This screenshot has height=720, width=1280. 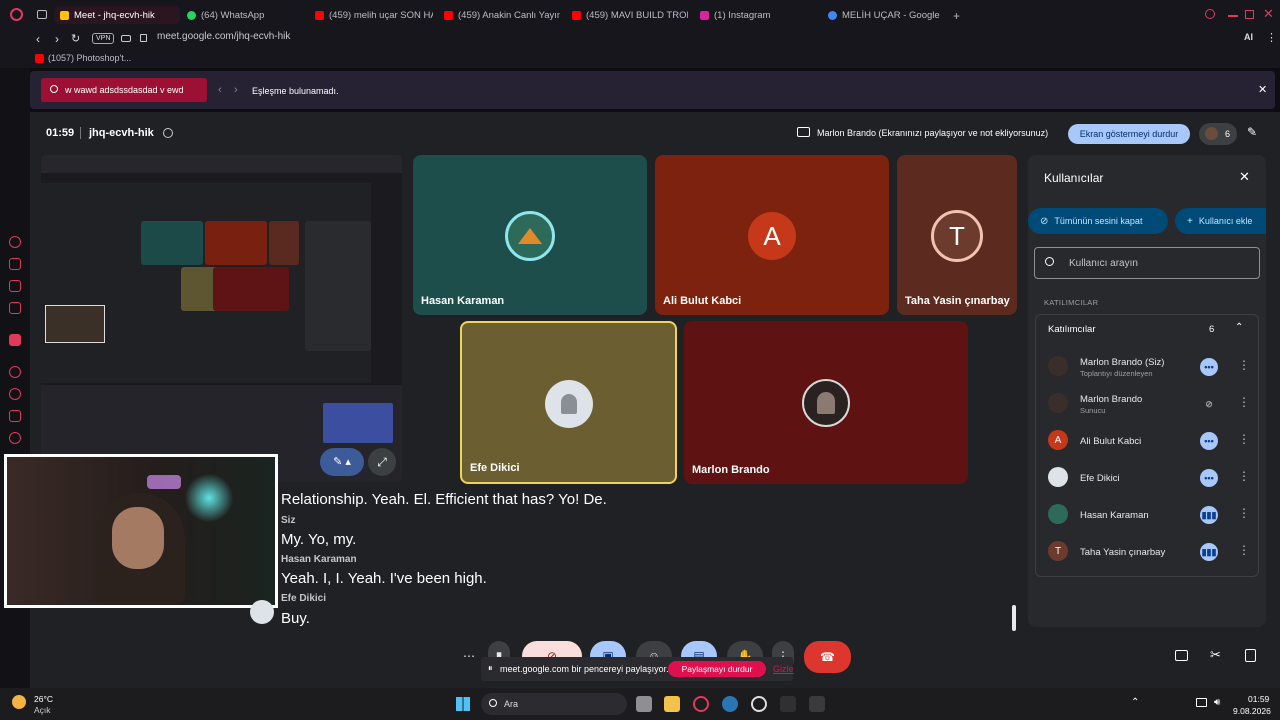 I want to click on find-result-text: Eşleşme bulunamadı., so click(x=295, y=91).